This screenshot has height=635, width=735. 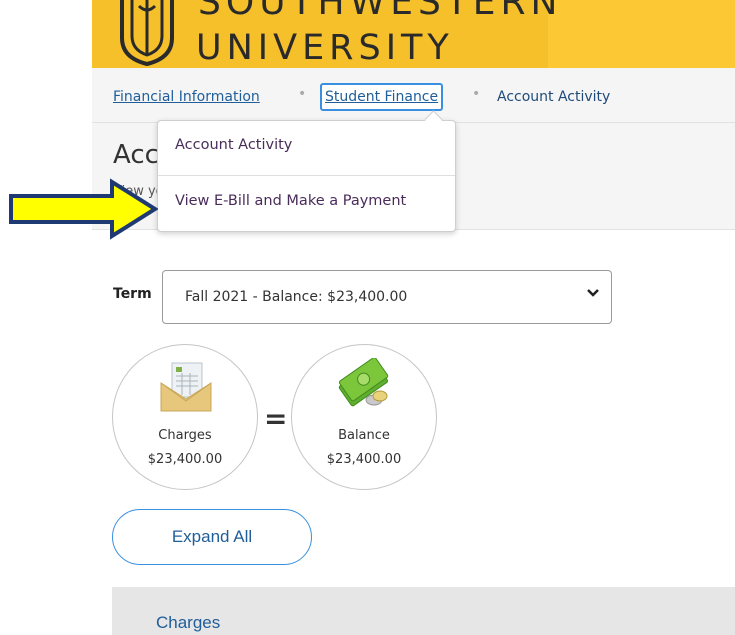 I want to click on term-label: Term, so click(x=132, y=294).